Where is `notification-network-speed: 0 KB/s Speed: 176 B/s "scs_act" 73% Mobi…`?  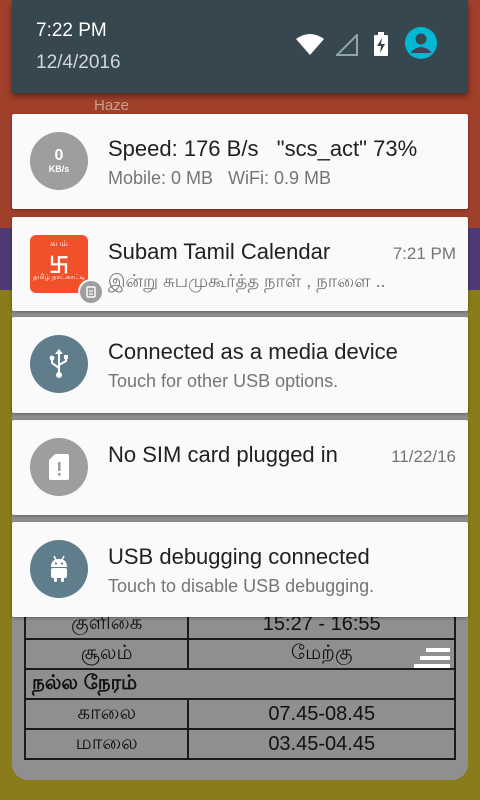
notification-network-speed: 0 KB/s Speed: 176 B/s "scs_act" 73% Mobi… is located at coordinates (240, 161).